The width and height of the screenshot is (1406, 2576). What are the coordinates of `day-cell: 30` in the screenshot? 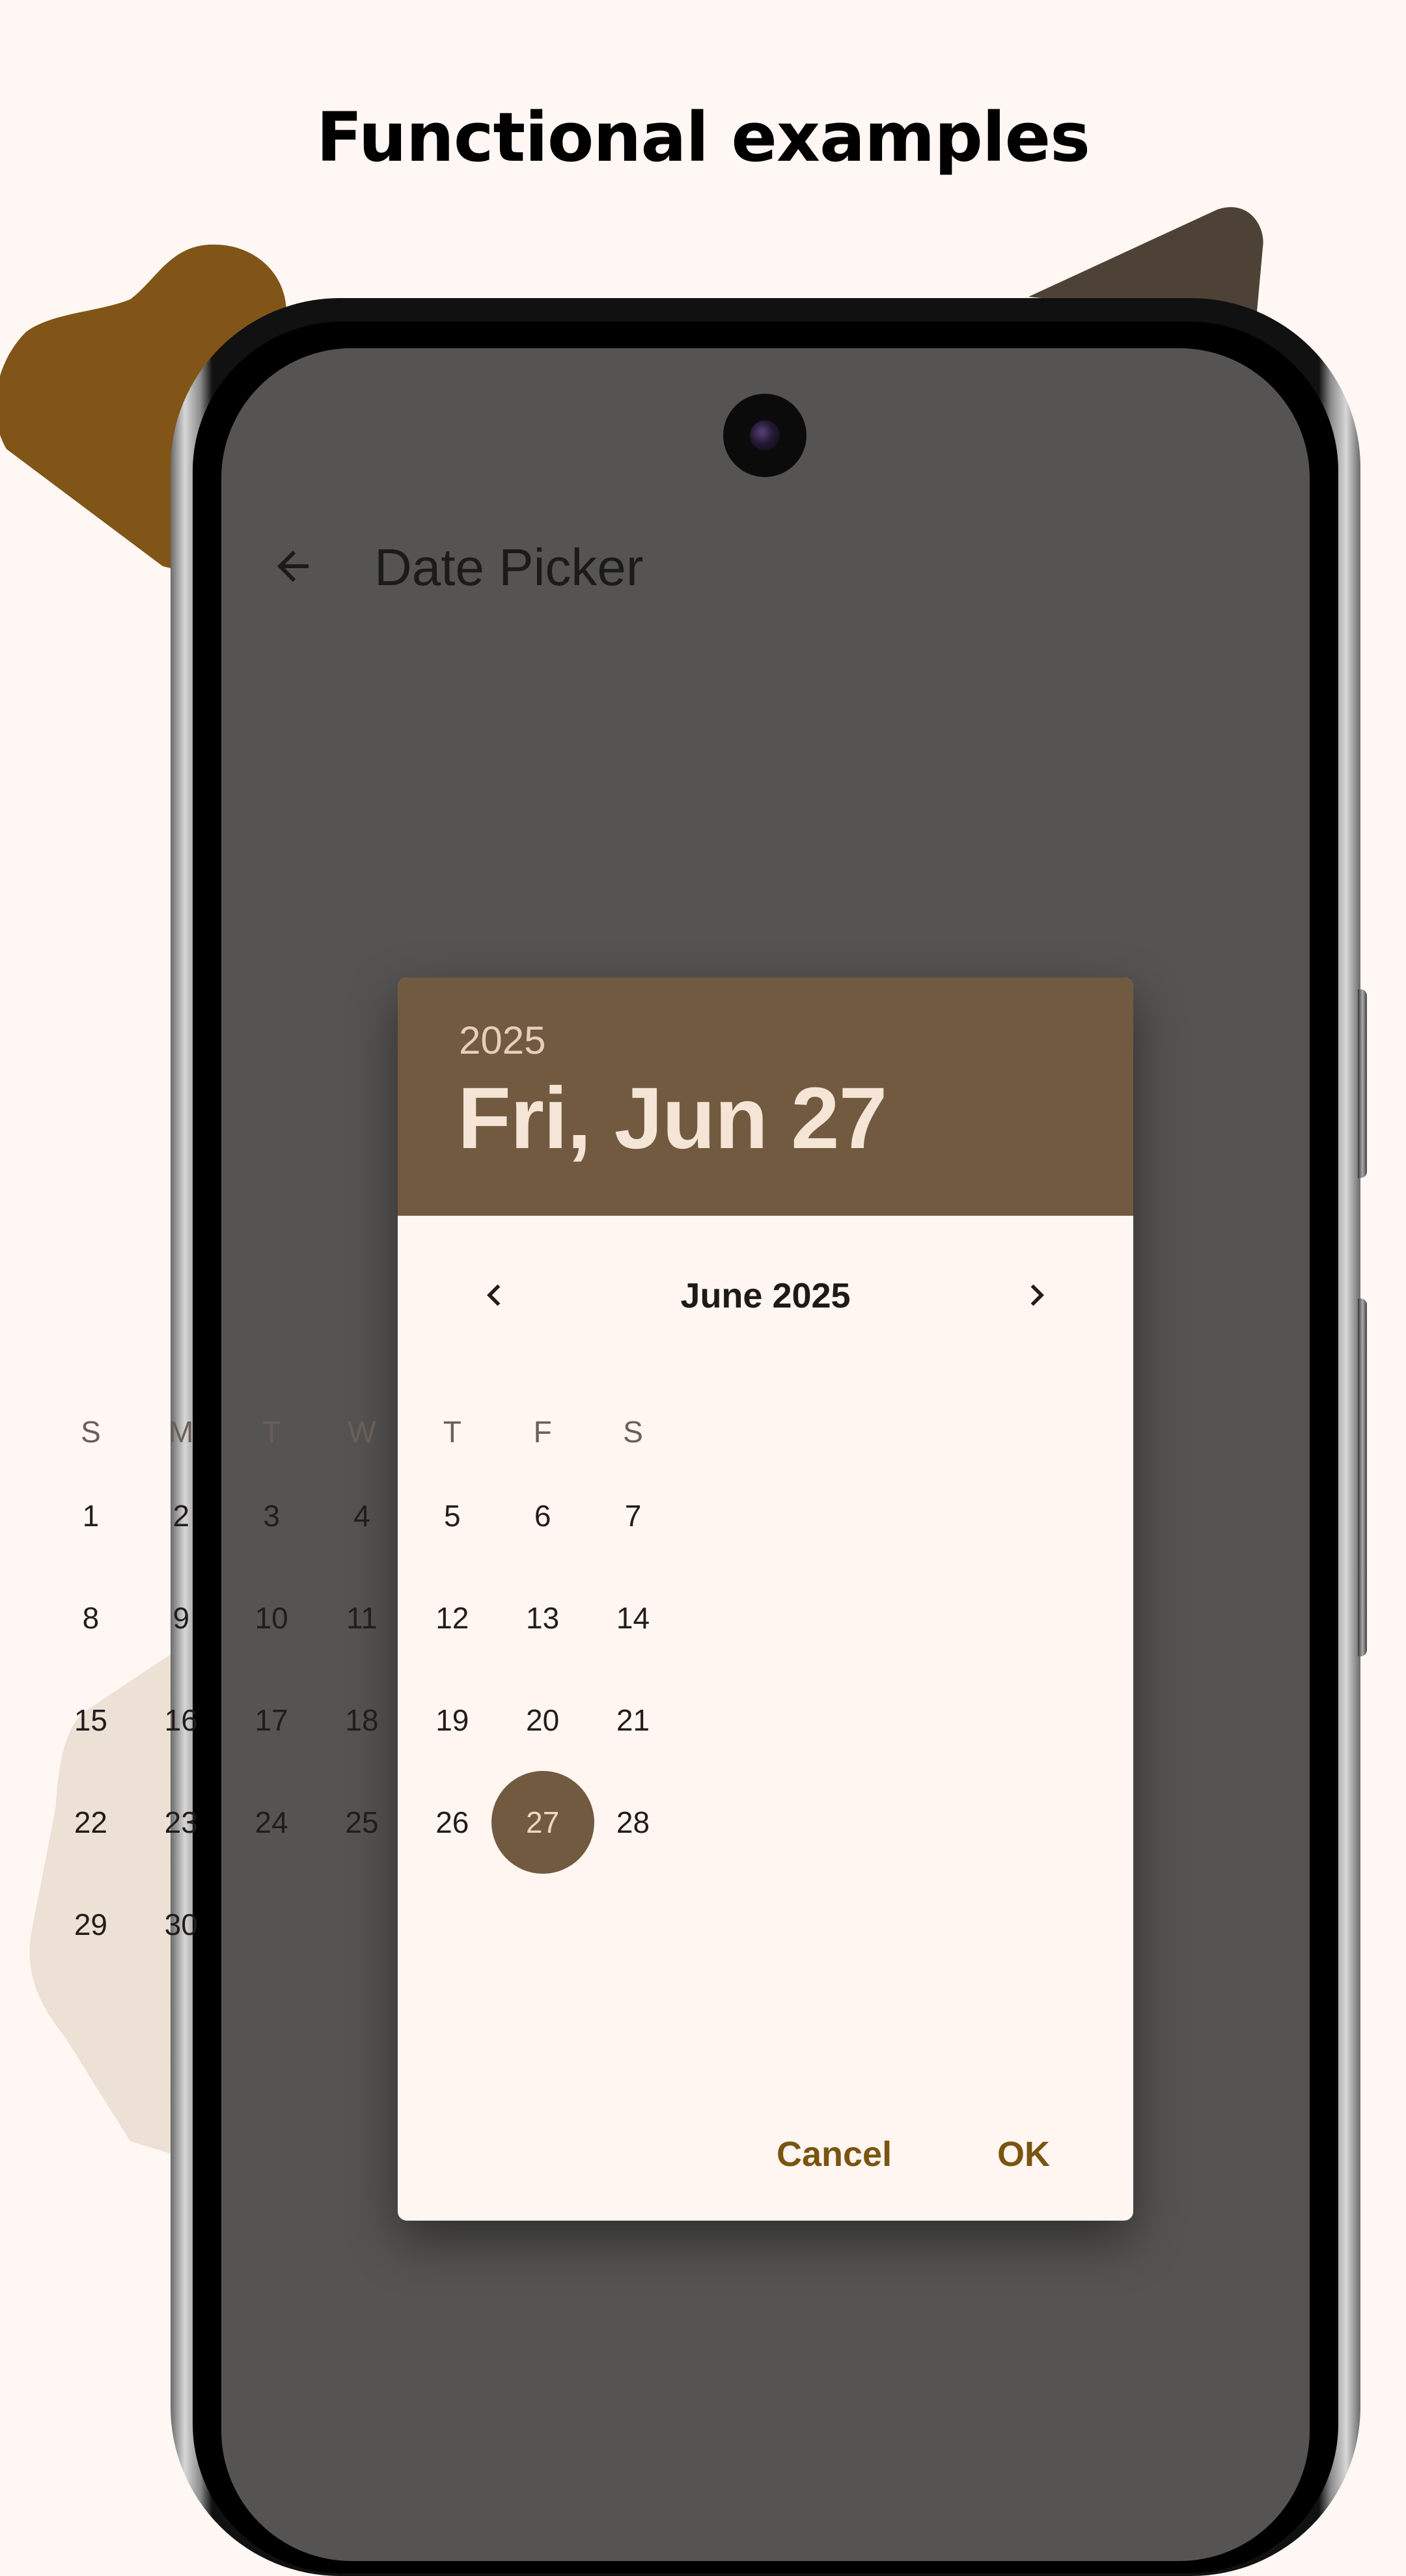 It's located at (181, 1924).